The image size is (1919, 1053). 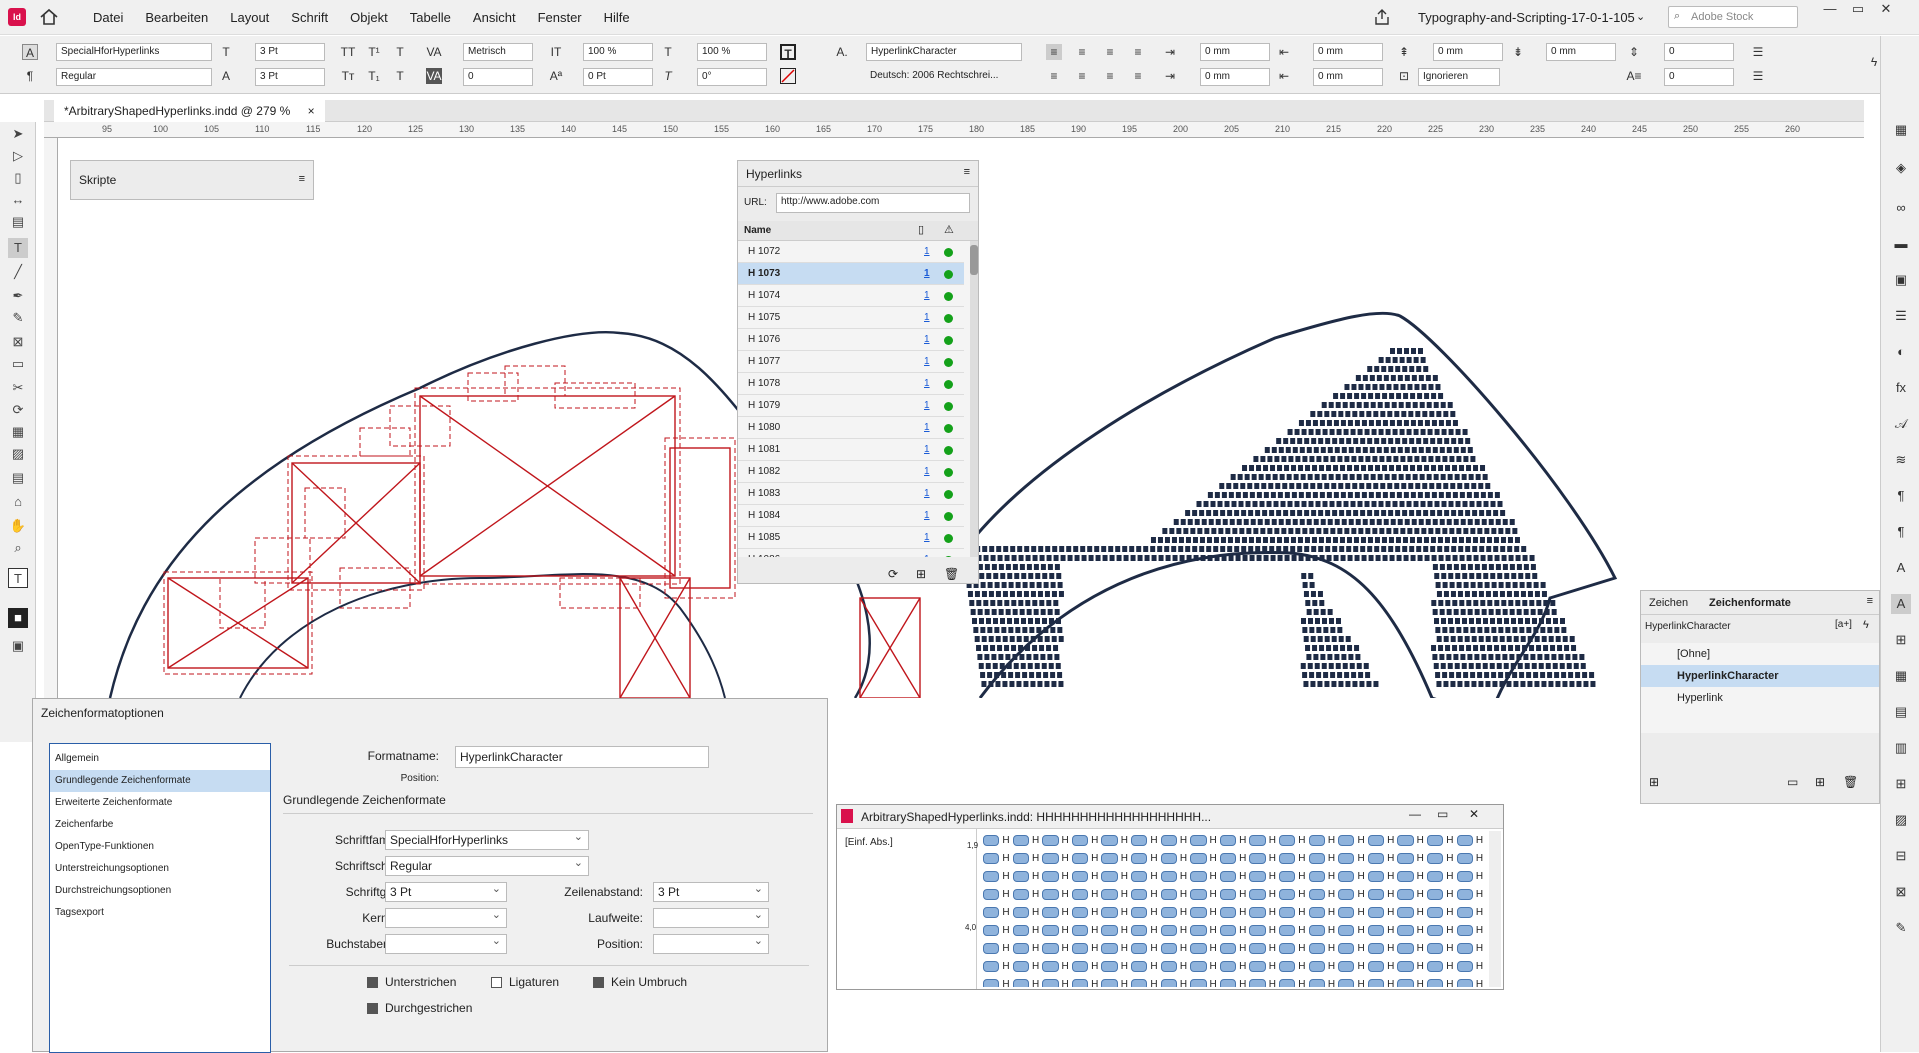 I want to click on screen-mode-icon: ▣, so click(x=18, y=646).